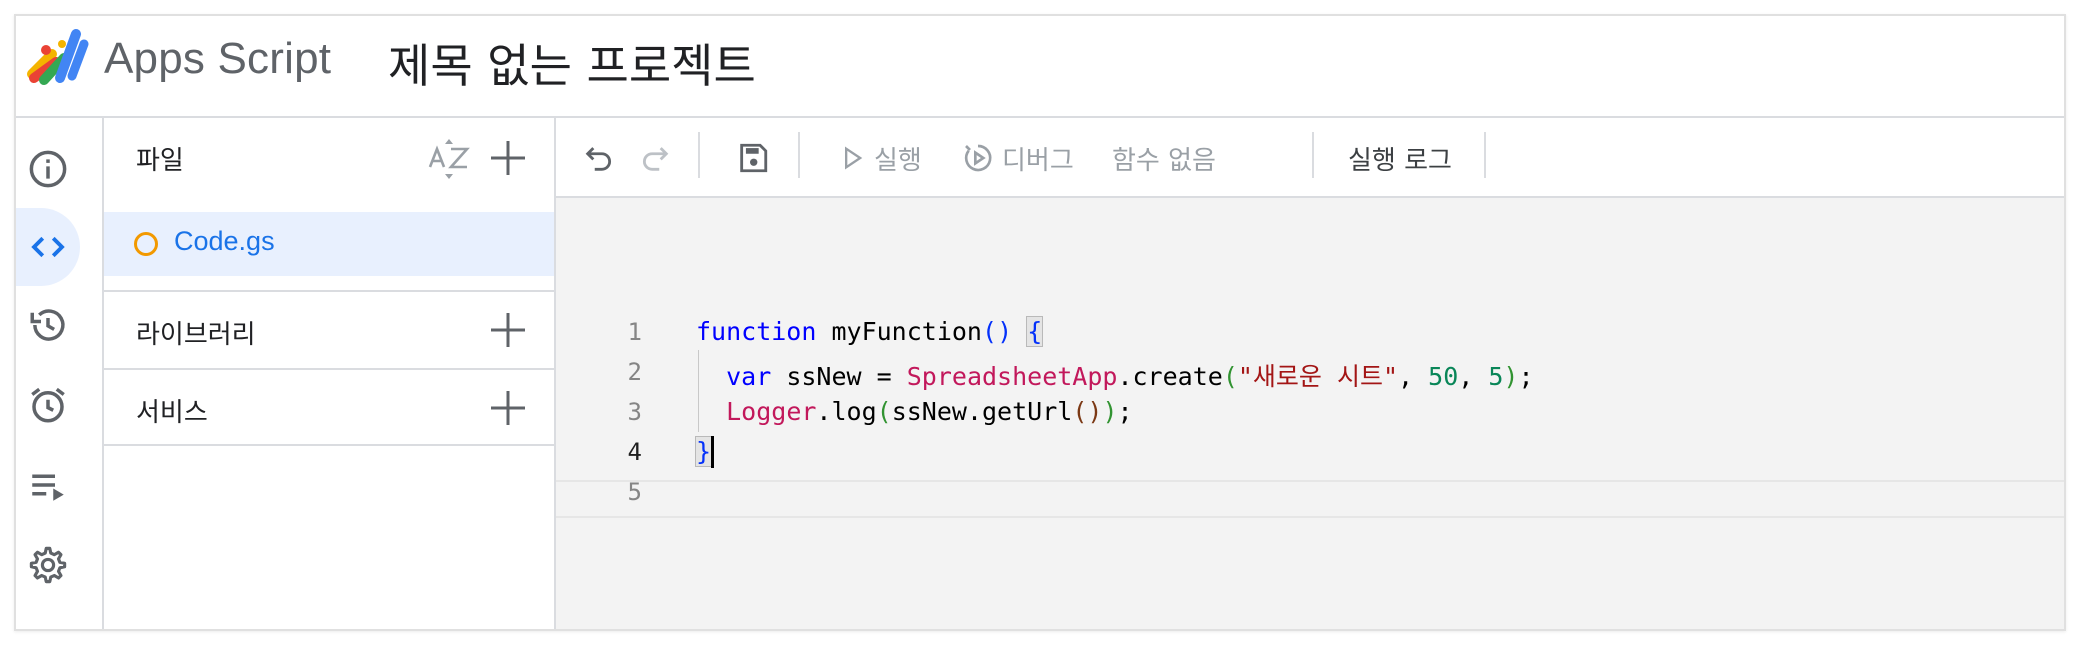 This screenshot has height=646, width=2080. What do you see at coordinates (572, 63) in the screenshot?
I see `project-title: 제목 없는 프로젝트` at bounding box center [572, 63].